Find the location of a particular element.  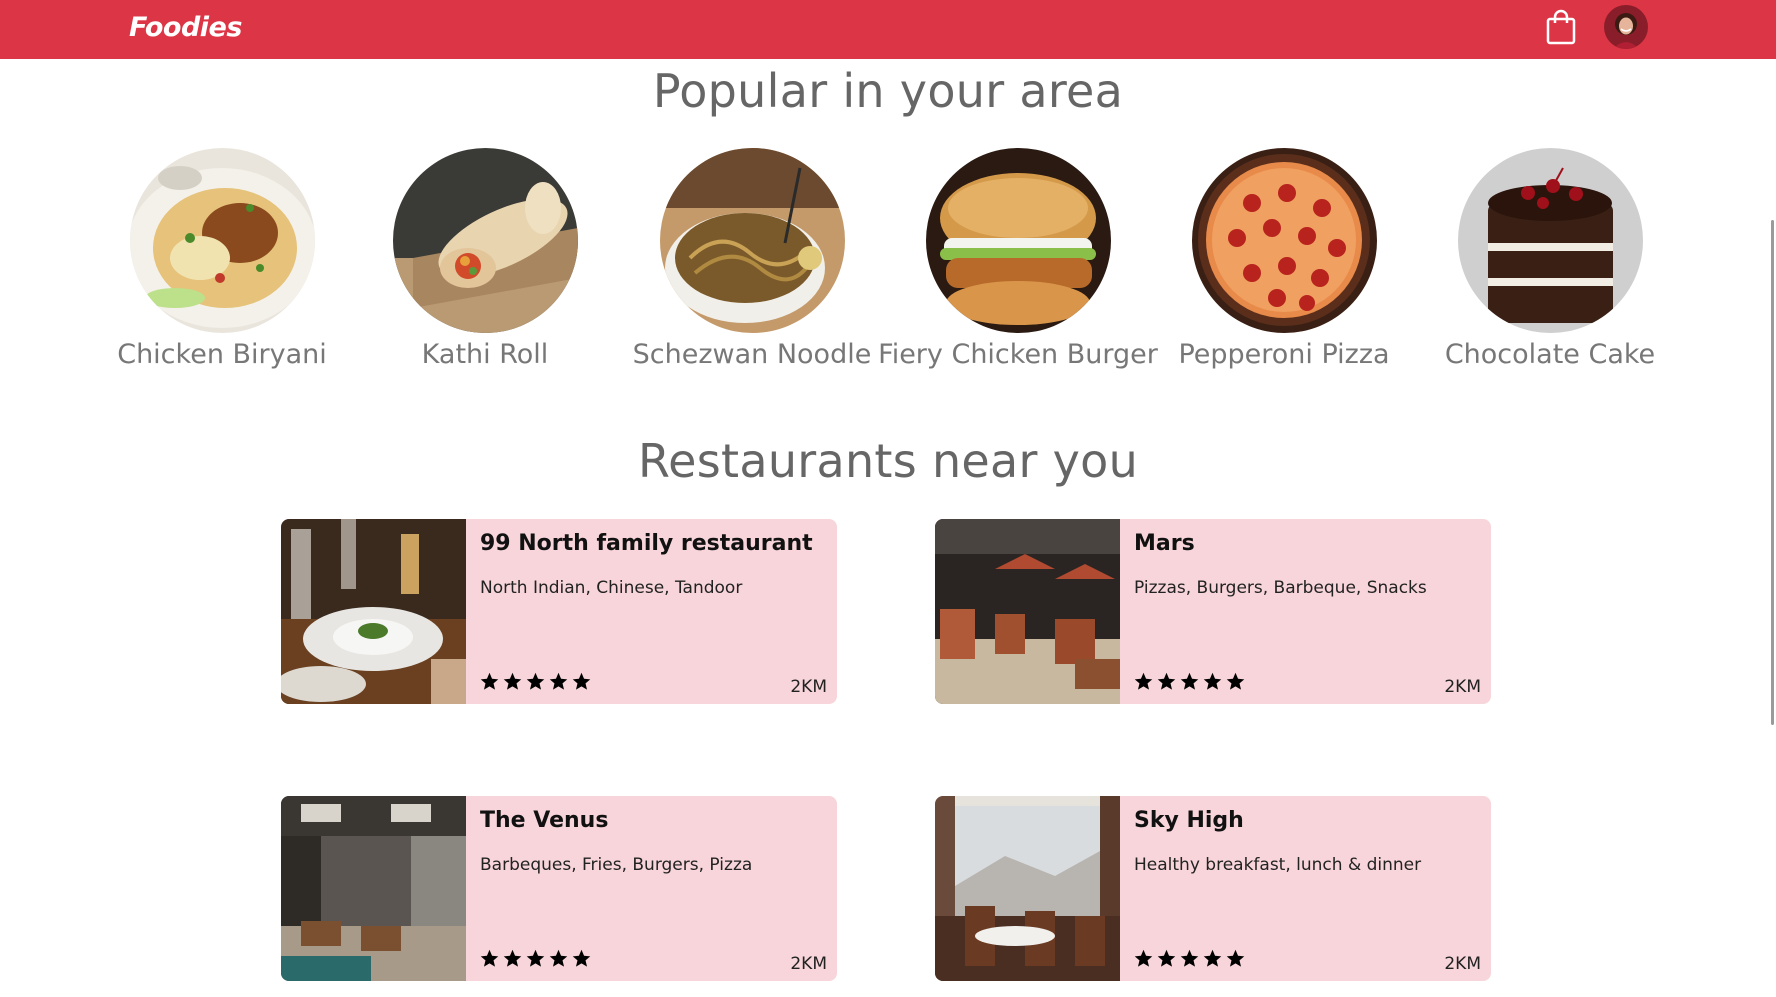

popular-heading: Popular in your area is located at coordinates (888, 91).